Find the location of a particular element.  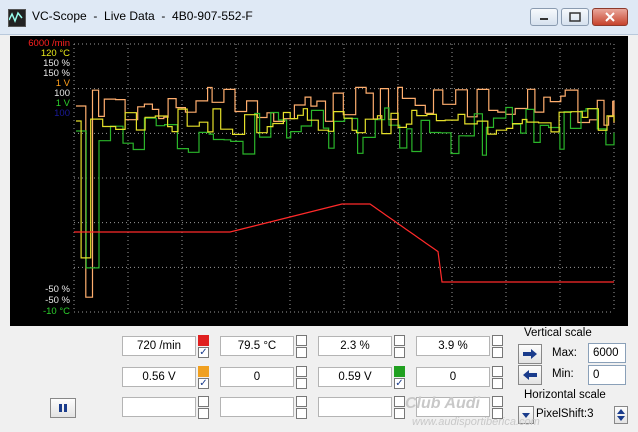

channel-value-row1-3: 2.3 % is located at coordinates (355, 346).